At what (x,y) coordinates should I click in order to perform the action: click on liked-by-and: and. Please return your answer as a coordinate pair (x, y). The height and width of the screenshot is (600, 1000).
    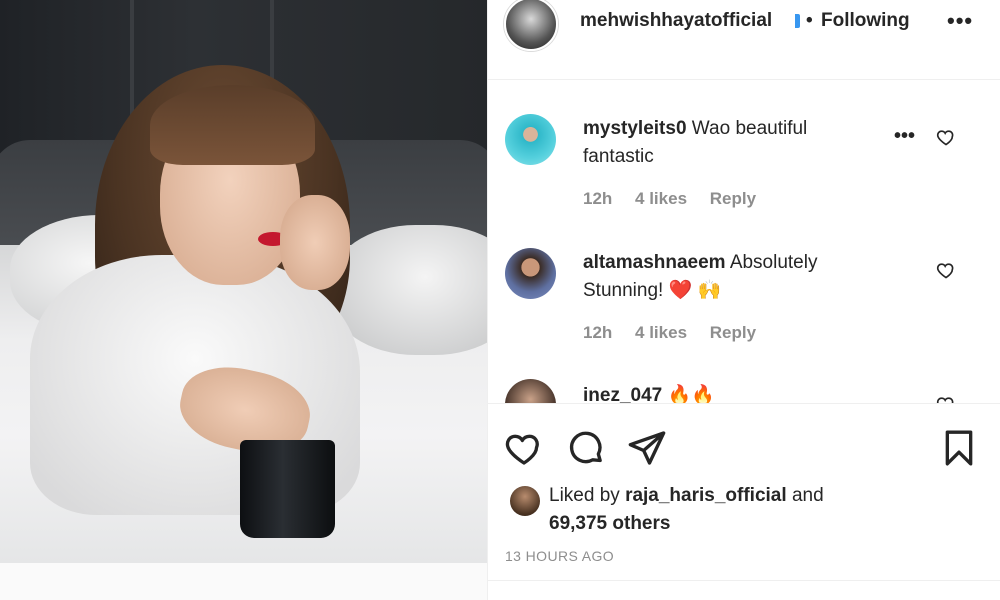
    Looking at the image, I should click on (807, 495).